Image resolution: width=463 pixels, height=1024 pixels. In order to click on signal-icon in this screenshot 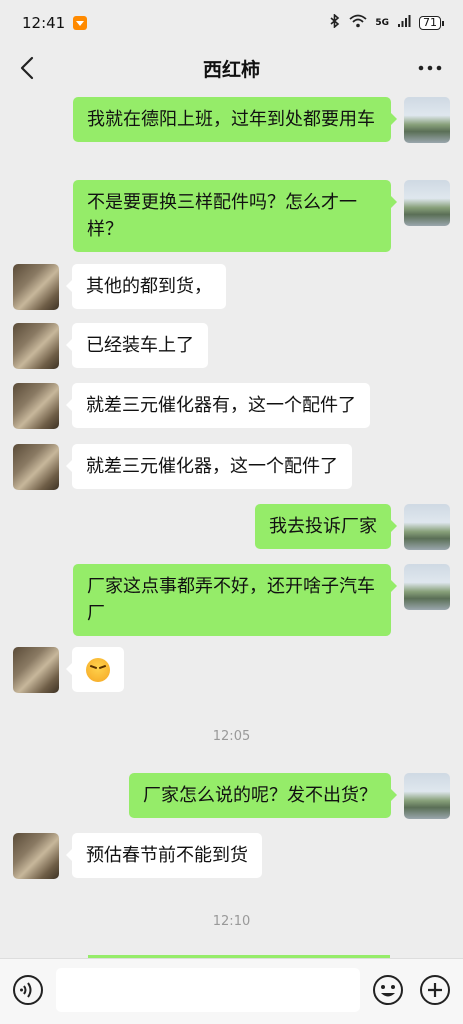, I will do `click(404, 23)`.